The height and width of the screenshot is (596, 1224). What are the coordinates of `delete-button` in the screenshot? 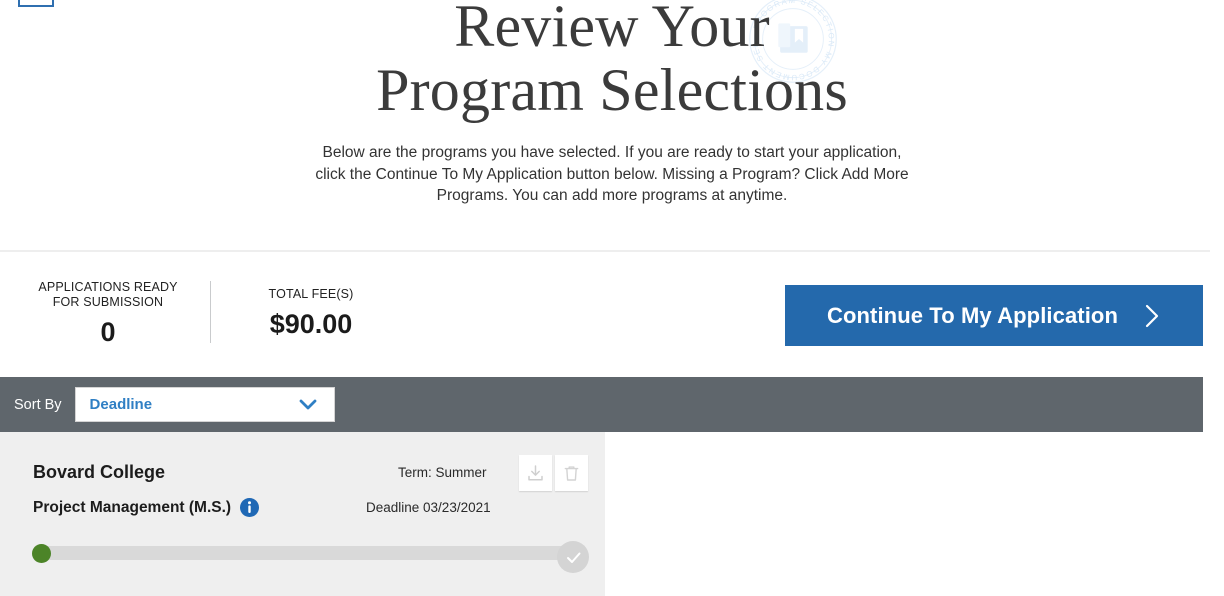 It's located at (571, 473).